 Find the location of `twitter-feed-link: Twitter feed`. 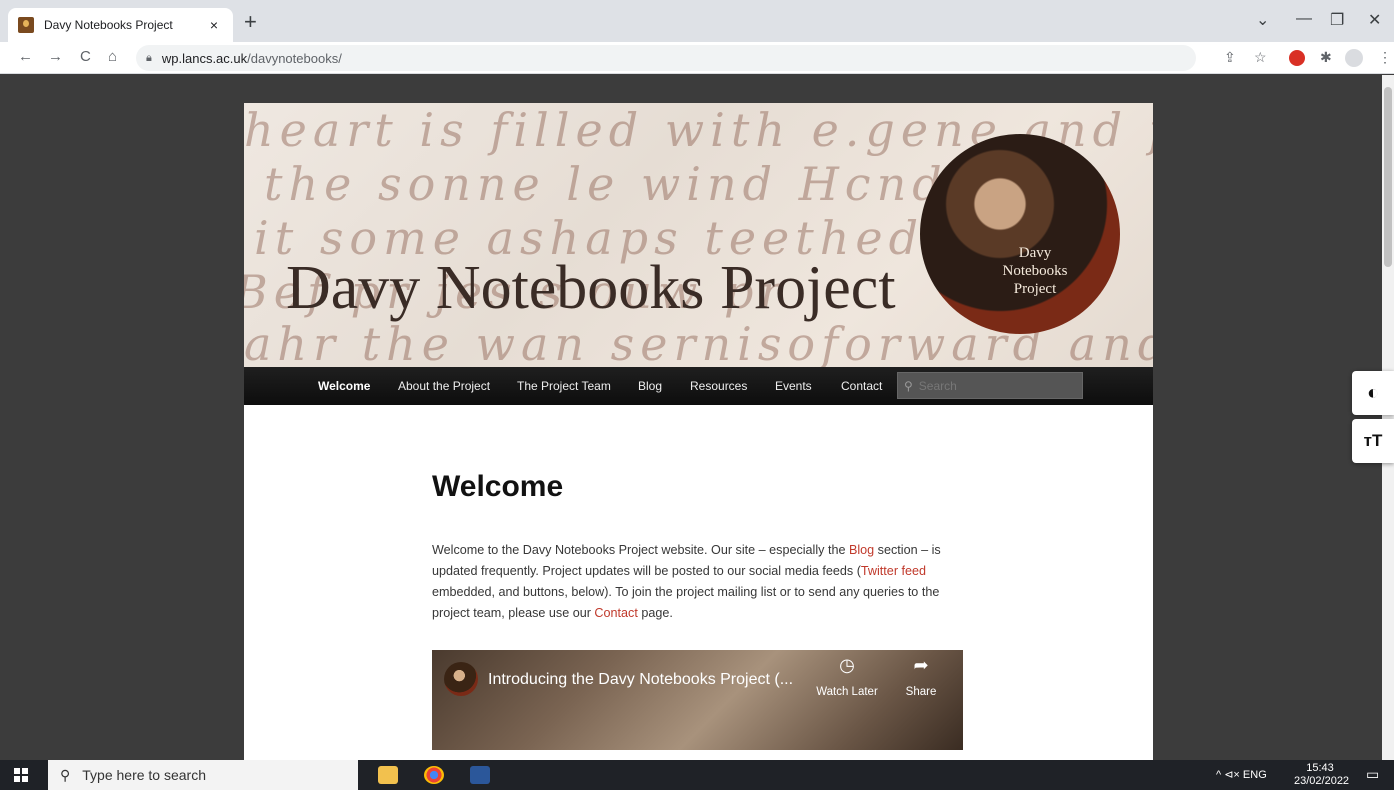

twitter-feed-link: Twitter feed is located at coordinates (893, 571).